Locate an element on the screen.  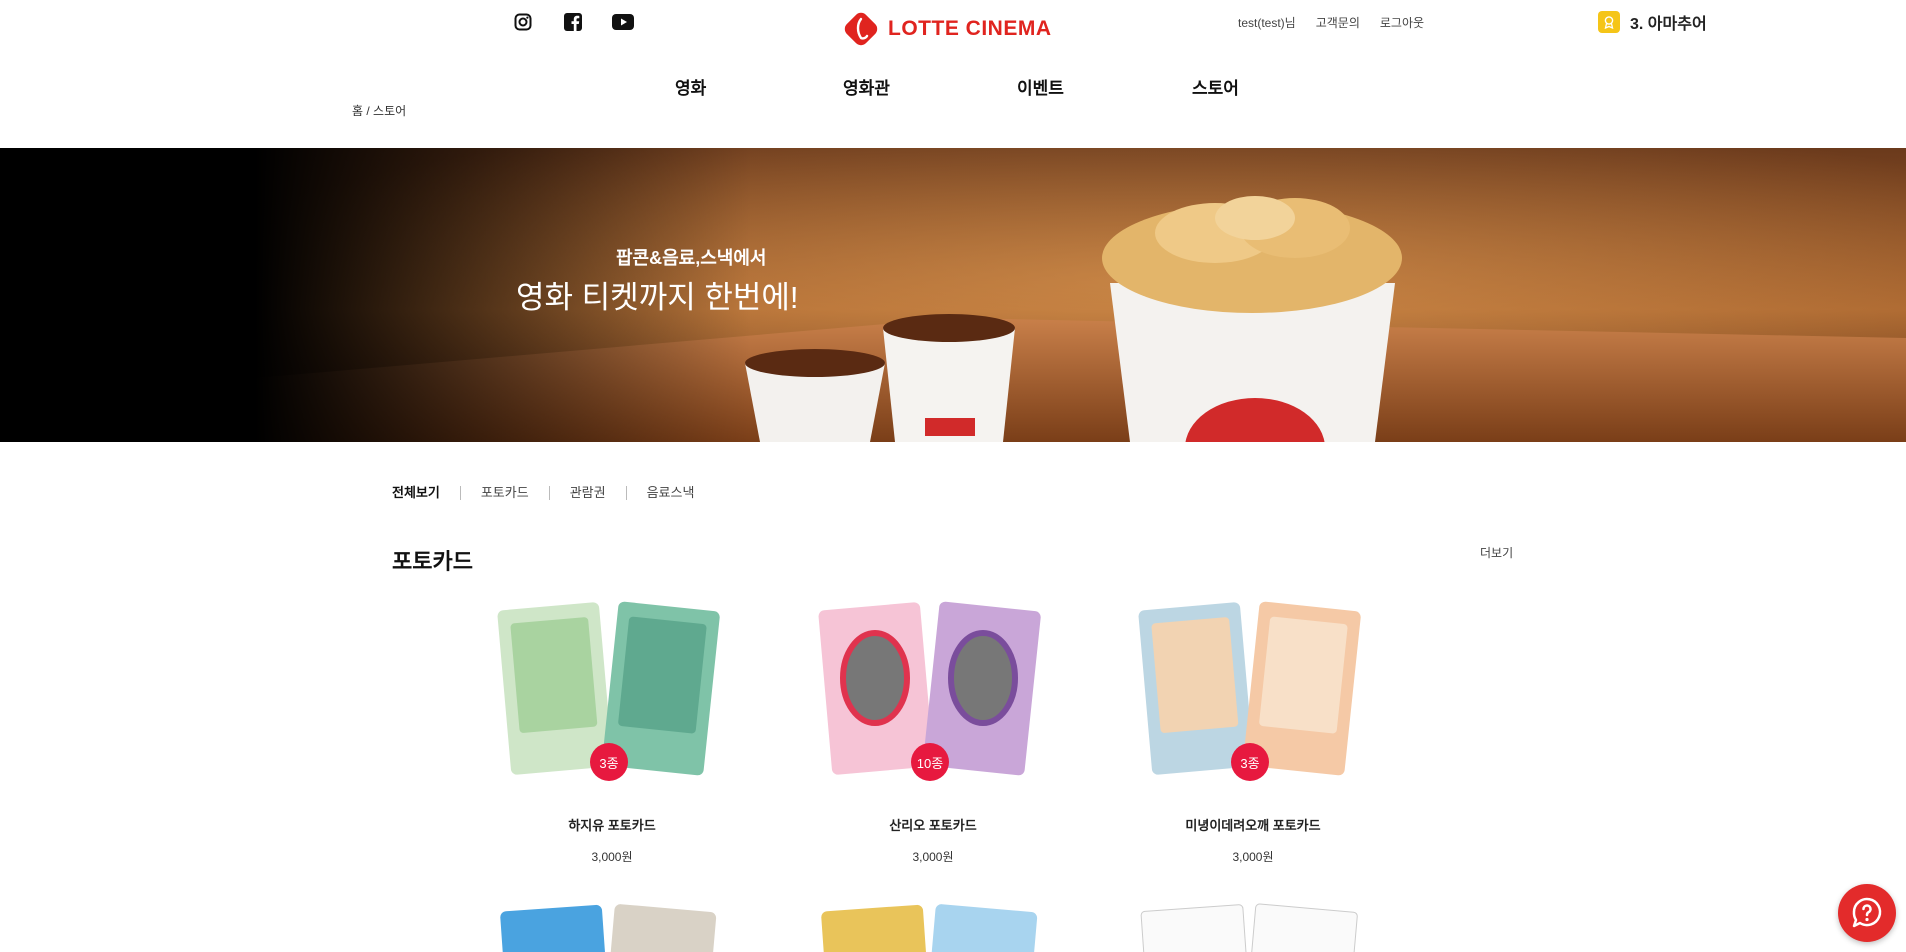
utility-links: test(test)님 고객문의 로그아웃 is located at coordinates (1331, 22).